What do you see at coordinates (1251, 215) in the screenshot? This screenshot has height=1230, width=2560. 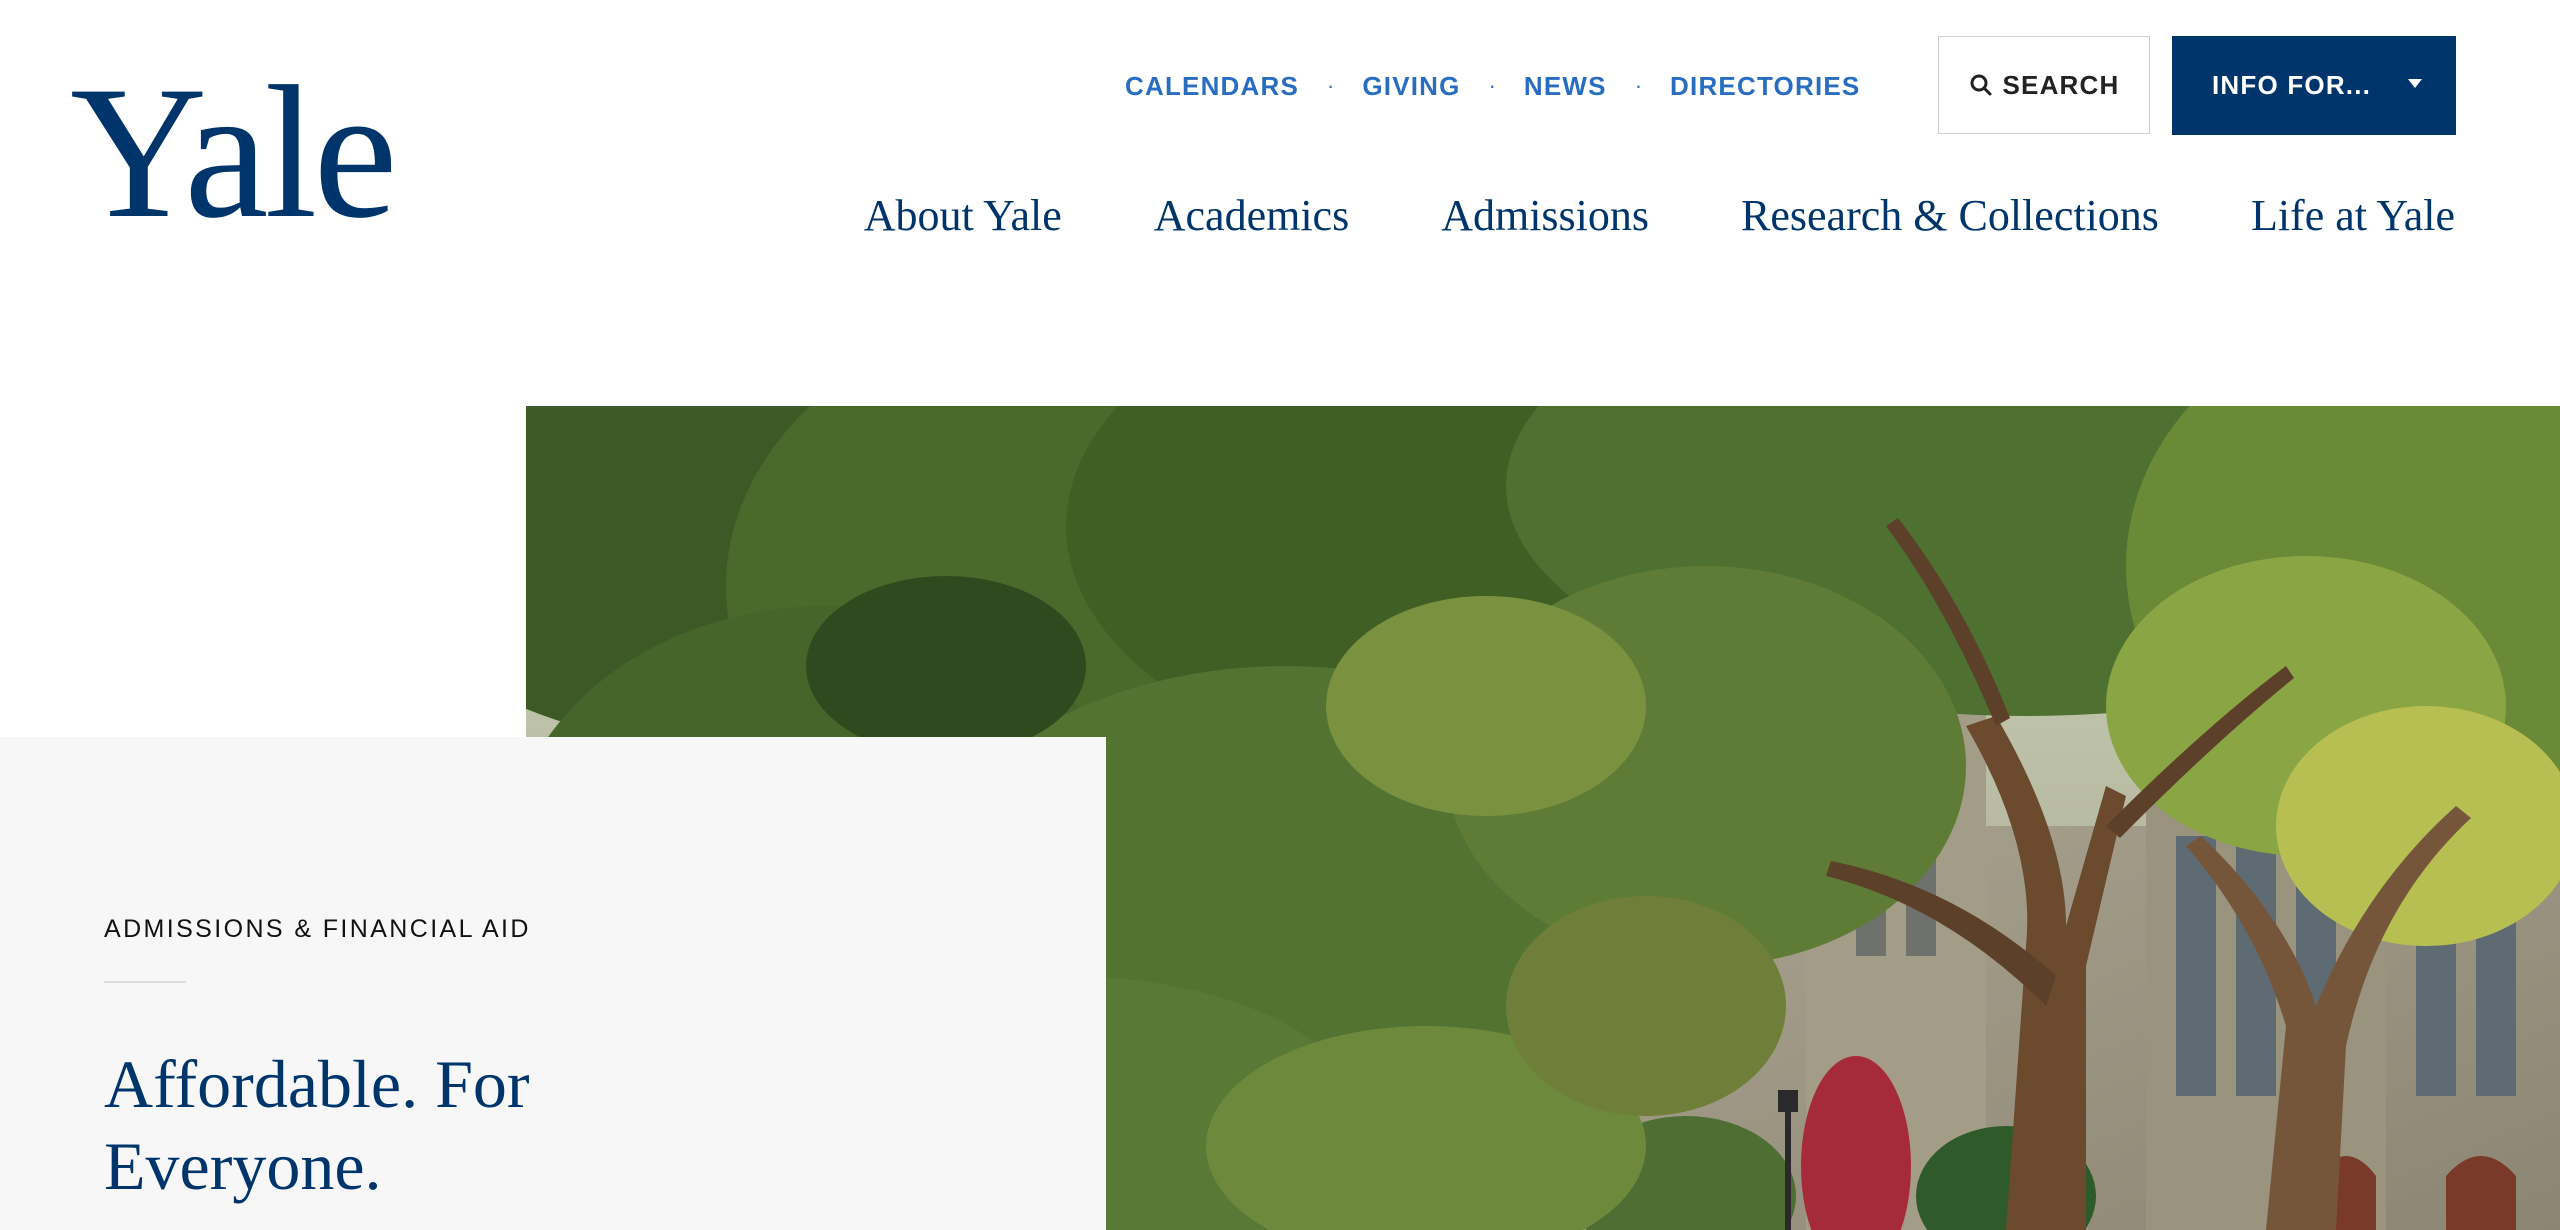 I see `main-nav-academics: Academics` at bounding box center [1251, 215].